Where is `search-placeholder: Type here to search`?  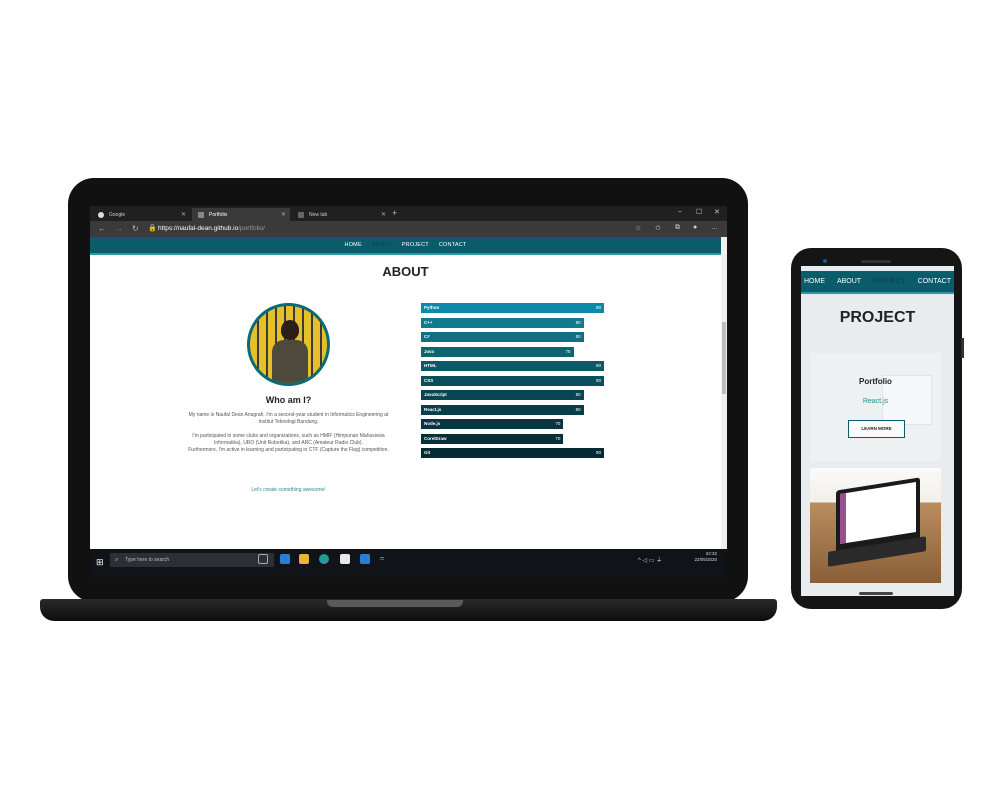 search-placeholder: Type here to search is located at coordinates (147, 560).